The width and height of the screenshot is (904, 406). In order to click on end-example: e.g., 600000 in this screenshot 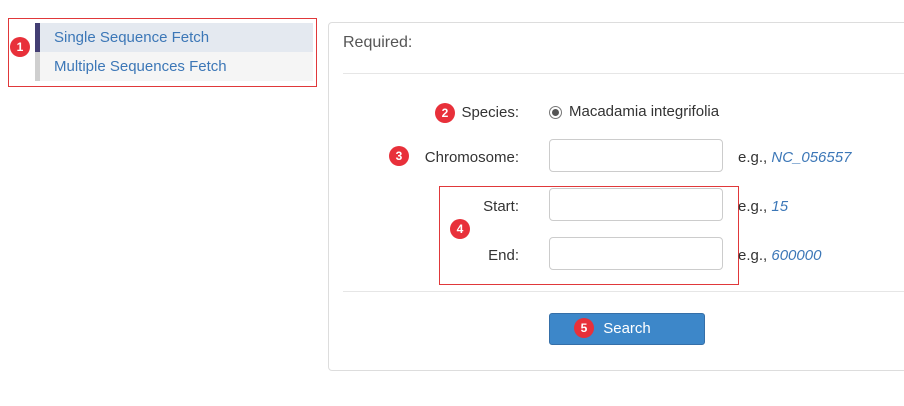, I will do `click(779, 255)`.